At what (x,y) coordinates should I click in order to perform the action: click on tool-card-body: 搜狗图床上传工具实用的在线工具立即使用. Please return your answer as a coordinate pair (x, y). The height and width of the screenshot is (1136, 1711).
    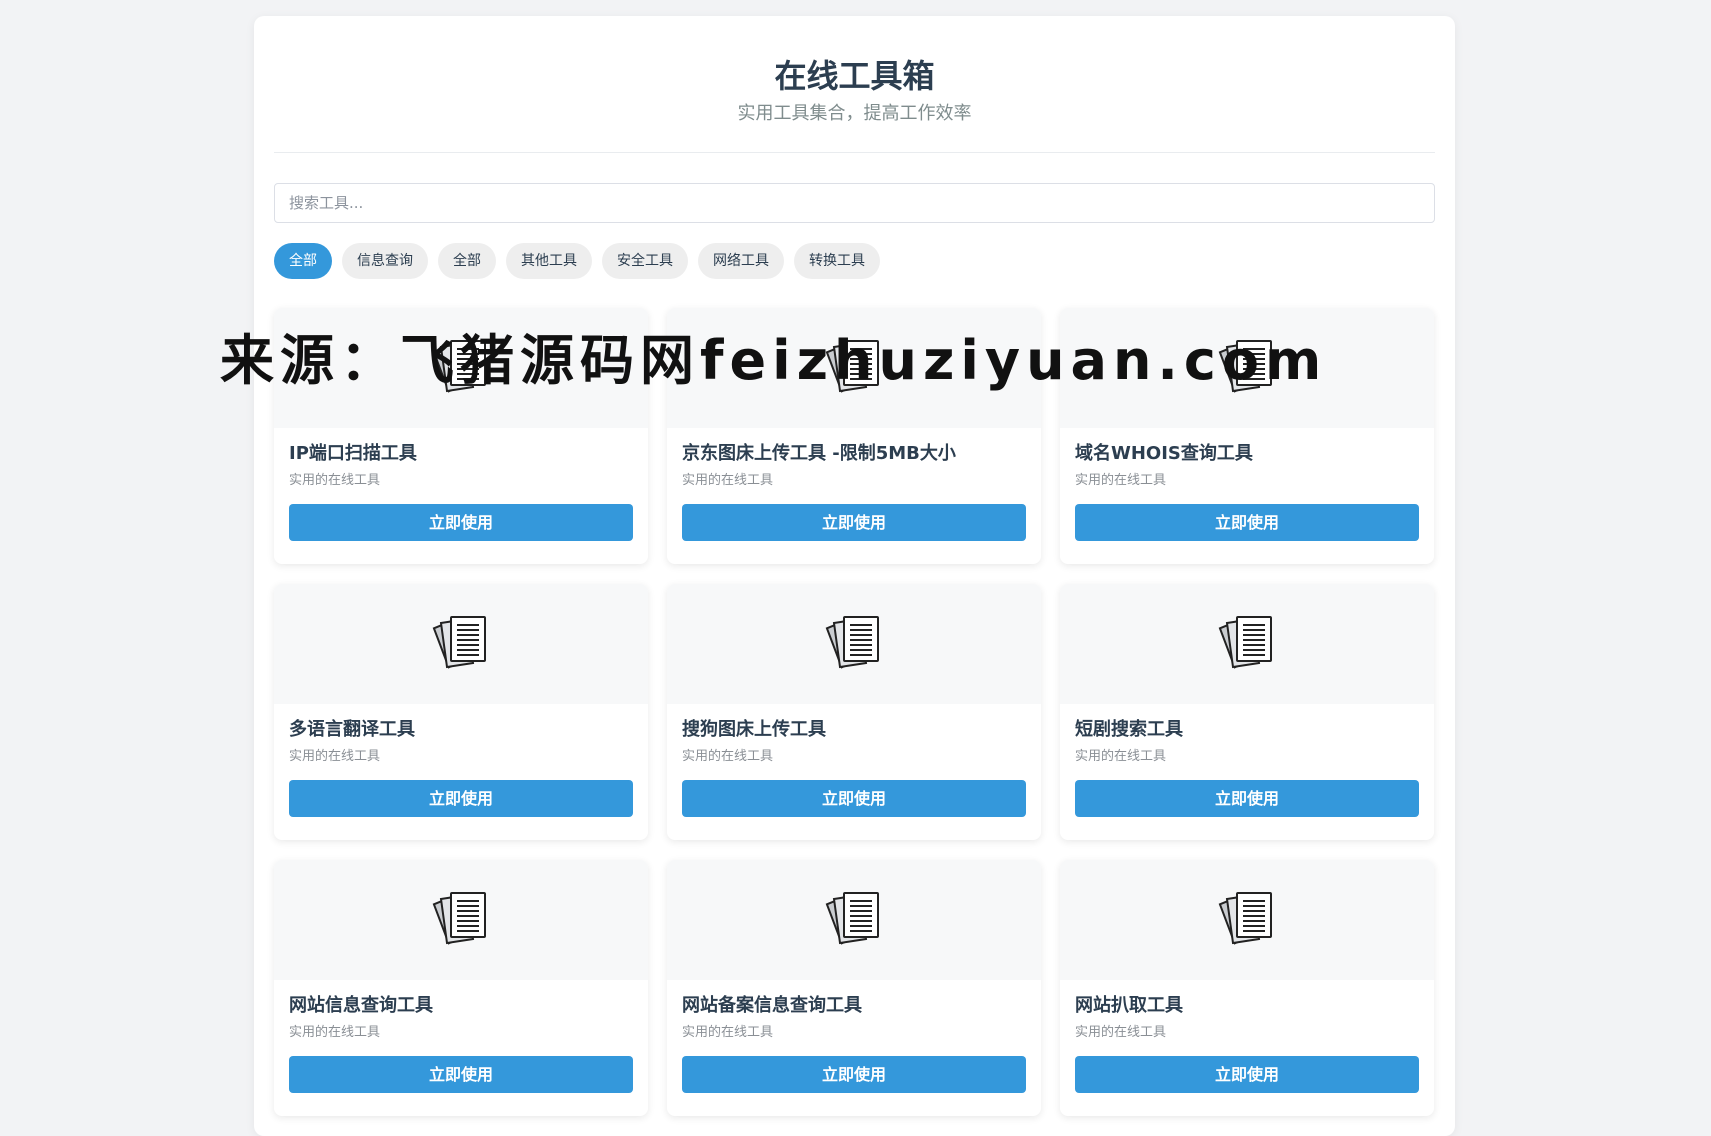
    Looking at the image, I should click on (854, 760).